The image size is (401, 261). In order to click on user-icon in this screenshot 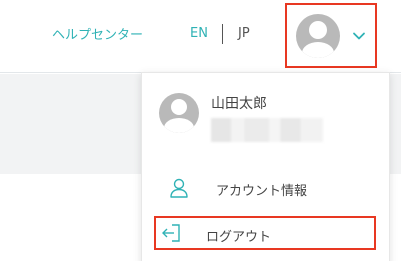, I will do `click(179, 188)`.